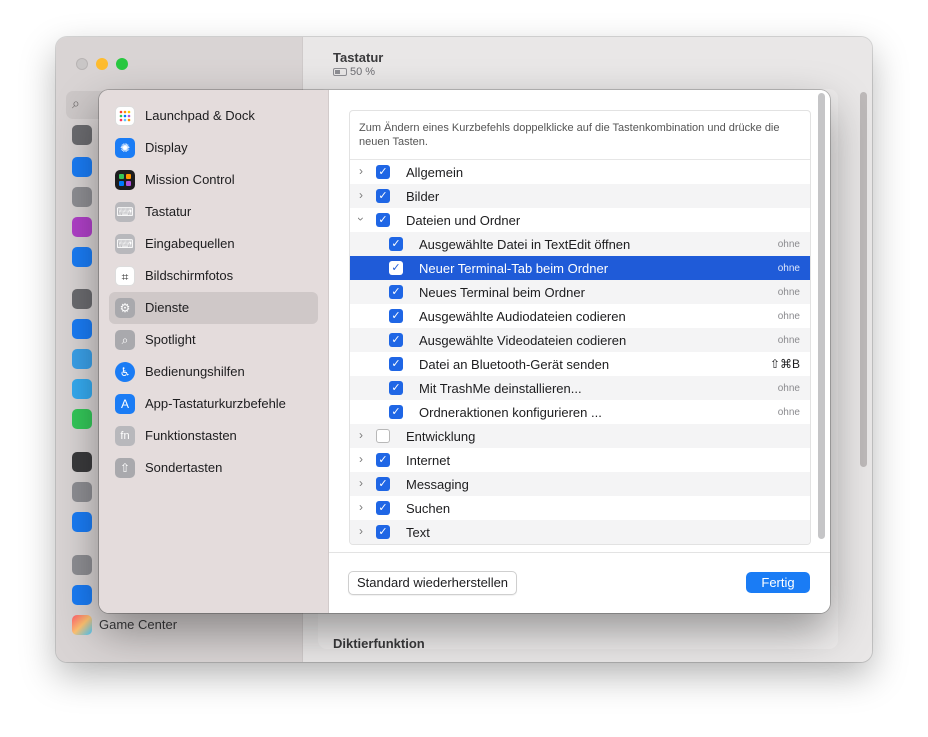 The image size is (928, 737). Describe the element at coordinates (580, 532) in the screenshot. I see `service-group-row: › ✓ Text` at that location.